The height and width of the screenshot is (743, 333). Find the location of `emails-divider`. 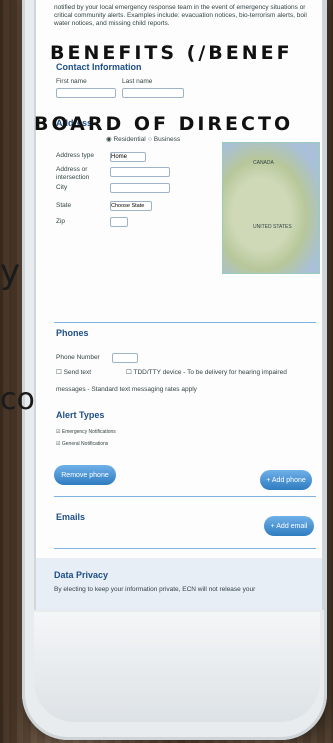

emails-divider is located at coordinates (185, 548).